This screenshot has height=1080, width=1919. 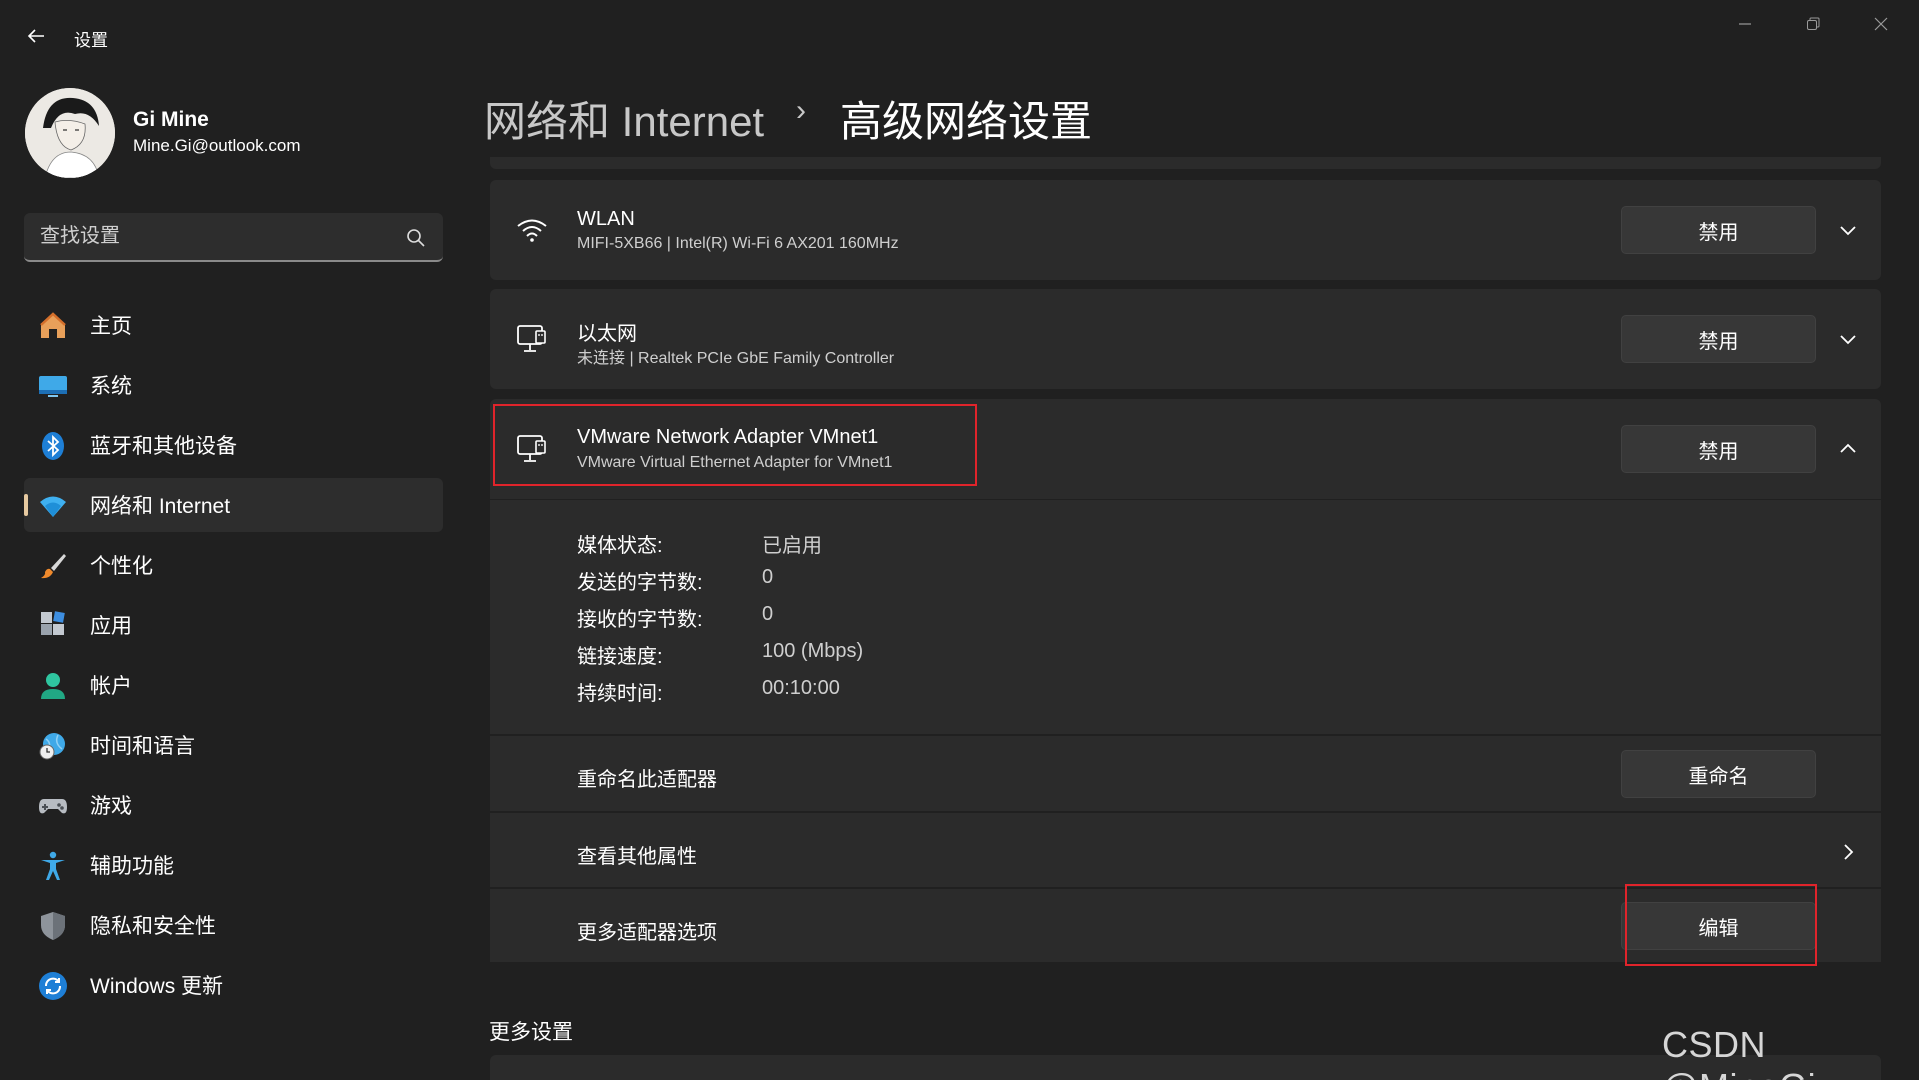 I want to click on accessibility-icon, so click(x=53, y=865).